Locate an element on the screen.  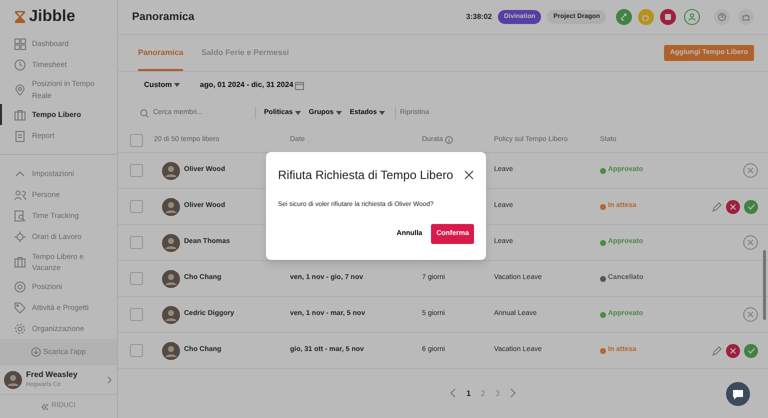
switch-activity-button is located at coordinates (624, 17).